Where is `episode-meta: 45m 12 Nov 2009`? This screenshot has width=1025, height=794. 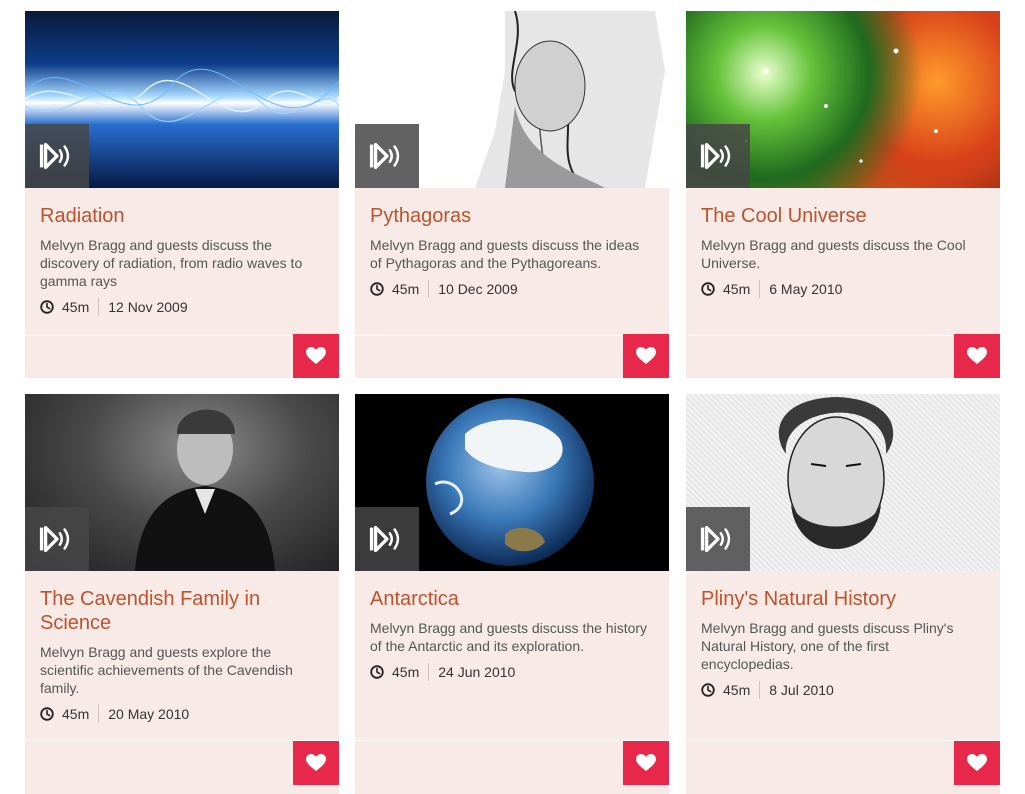
episode-meta: 45m 12 Nov 2009 is located at coordinates (182, 307).